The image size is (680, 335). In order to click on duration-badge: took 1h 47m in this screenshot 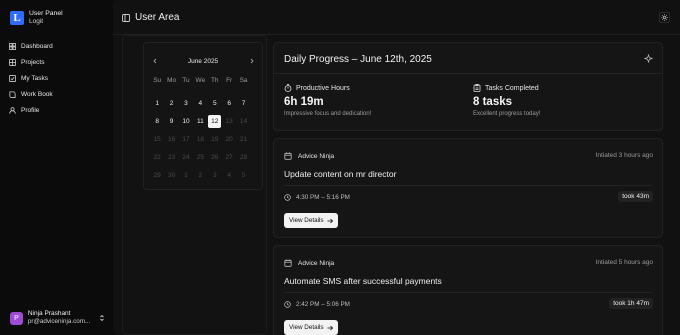, I will do `click(631, 303)`.